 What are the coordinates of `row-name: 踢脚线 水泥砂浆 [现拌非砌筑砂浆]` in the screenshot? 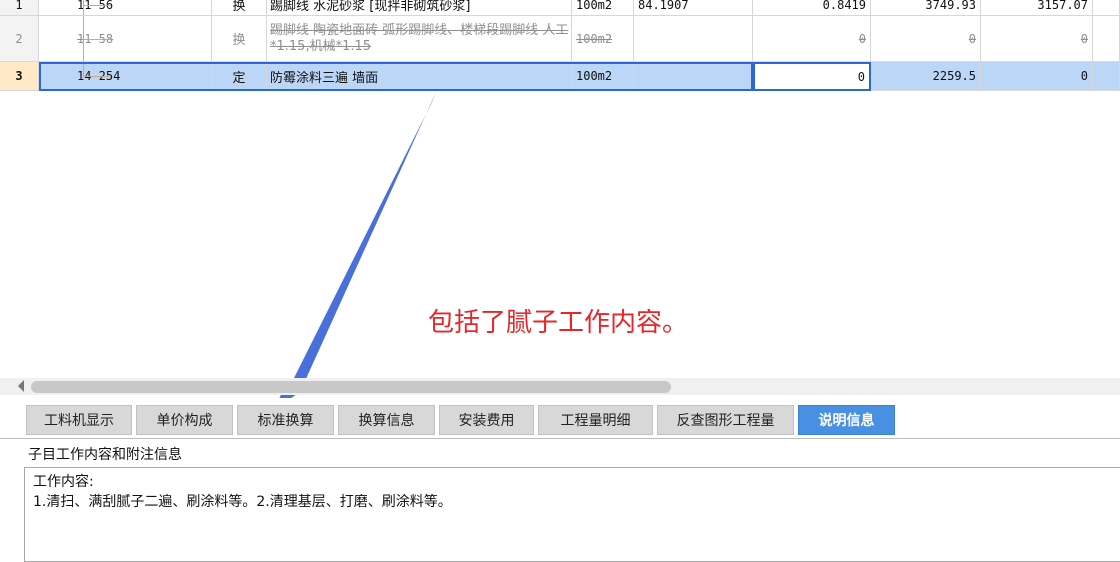 It's located at (419, 8).